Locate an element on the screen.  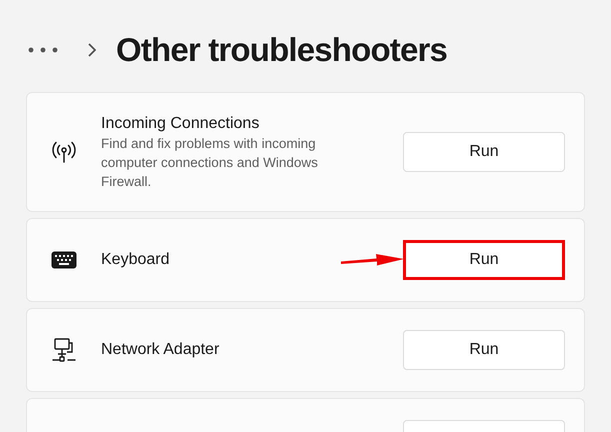
item-title: Keyboard is located at coordinates (135, 260).